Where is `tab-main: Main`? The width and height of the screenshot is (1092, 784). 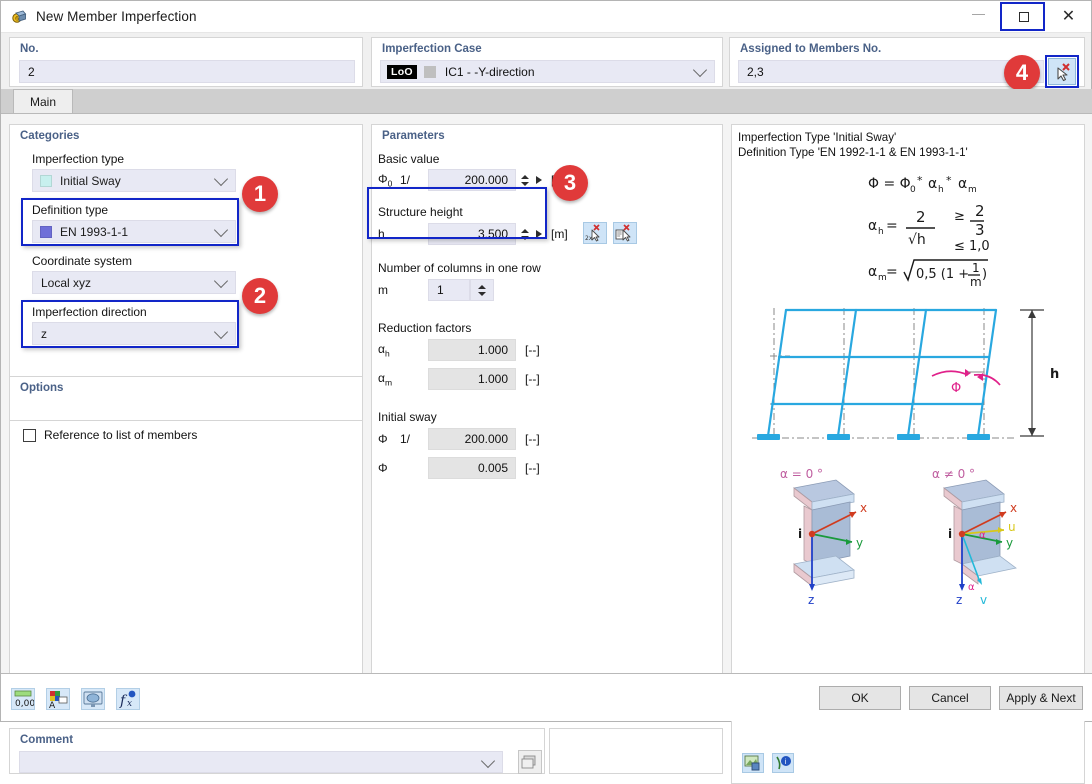 tab-main: Main is located at coordinates (43, 101).